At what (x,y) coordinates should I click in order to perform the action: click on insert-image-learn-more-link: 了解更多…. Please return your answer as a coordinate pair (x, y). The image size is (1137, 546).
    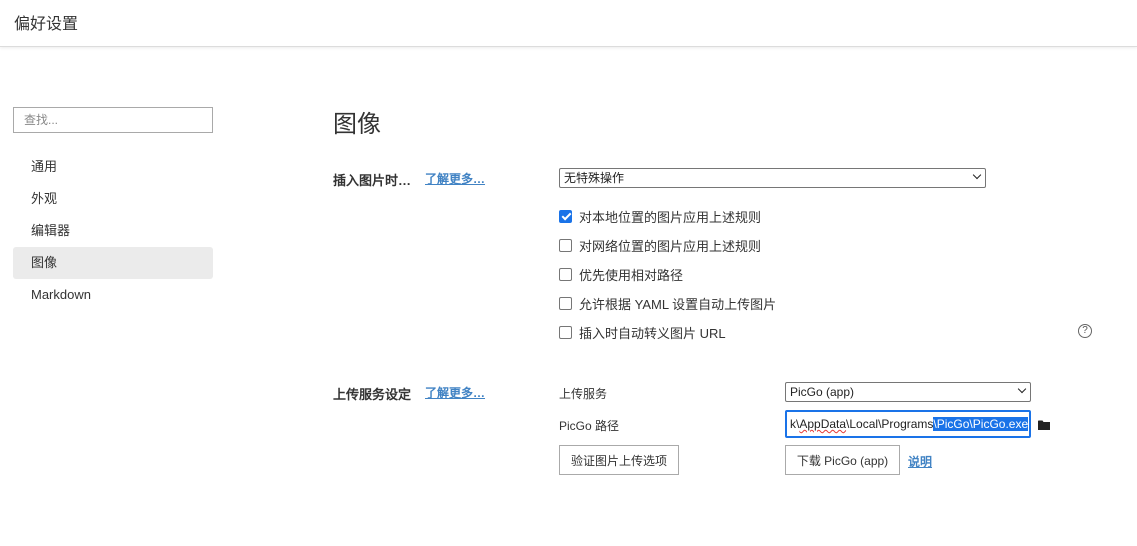
    Looking at the image, I should click on (455, 178).